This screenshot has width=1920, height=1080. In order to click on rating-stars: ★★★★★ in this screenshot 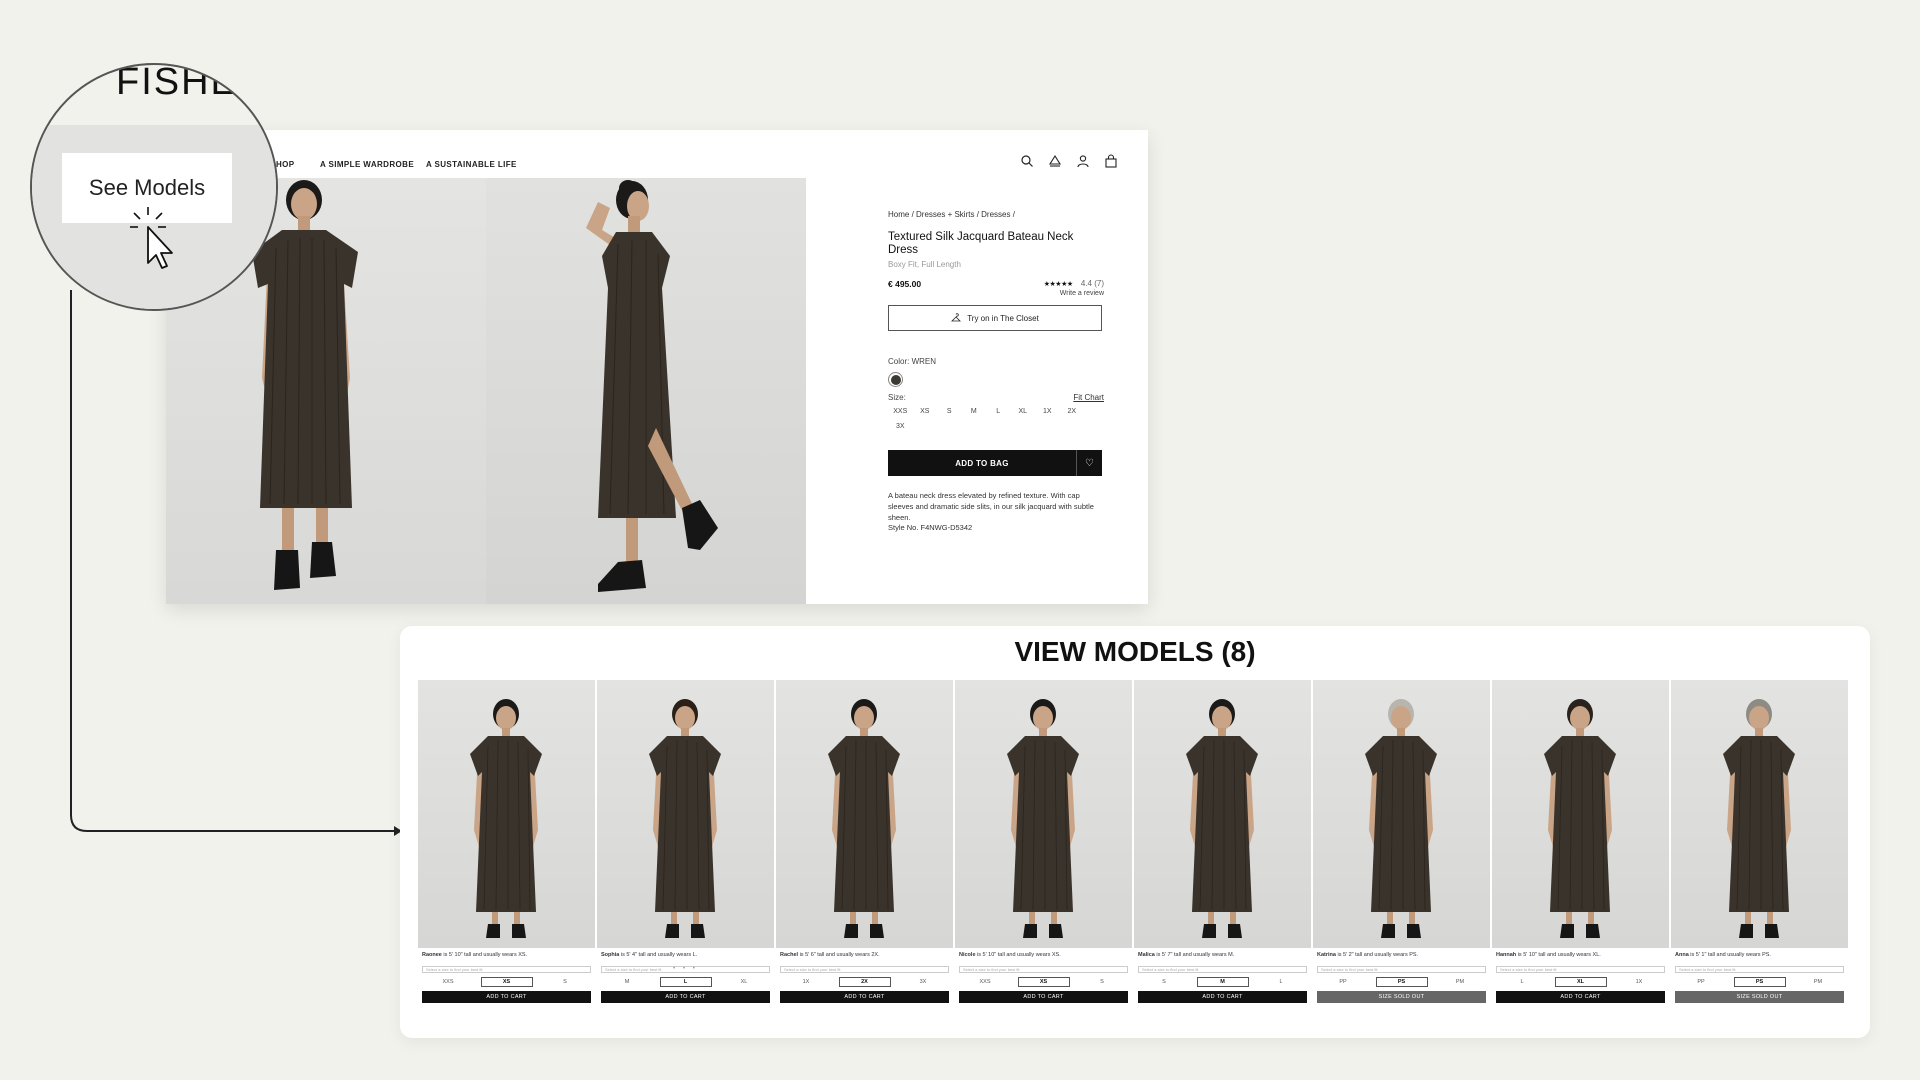, I will do `click(1058, 284)`.